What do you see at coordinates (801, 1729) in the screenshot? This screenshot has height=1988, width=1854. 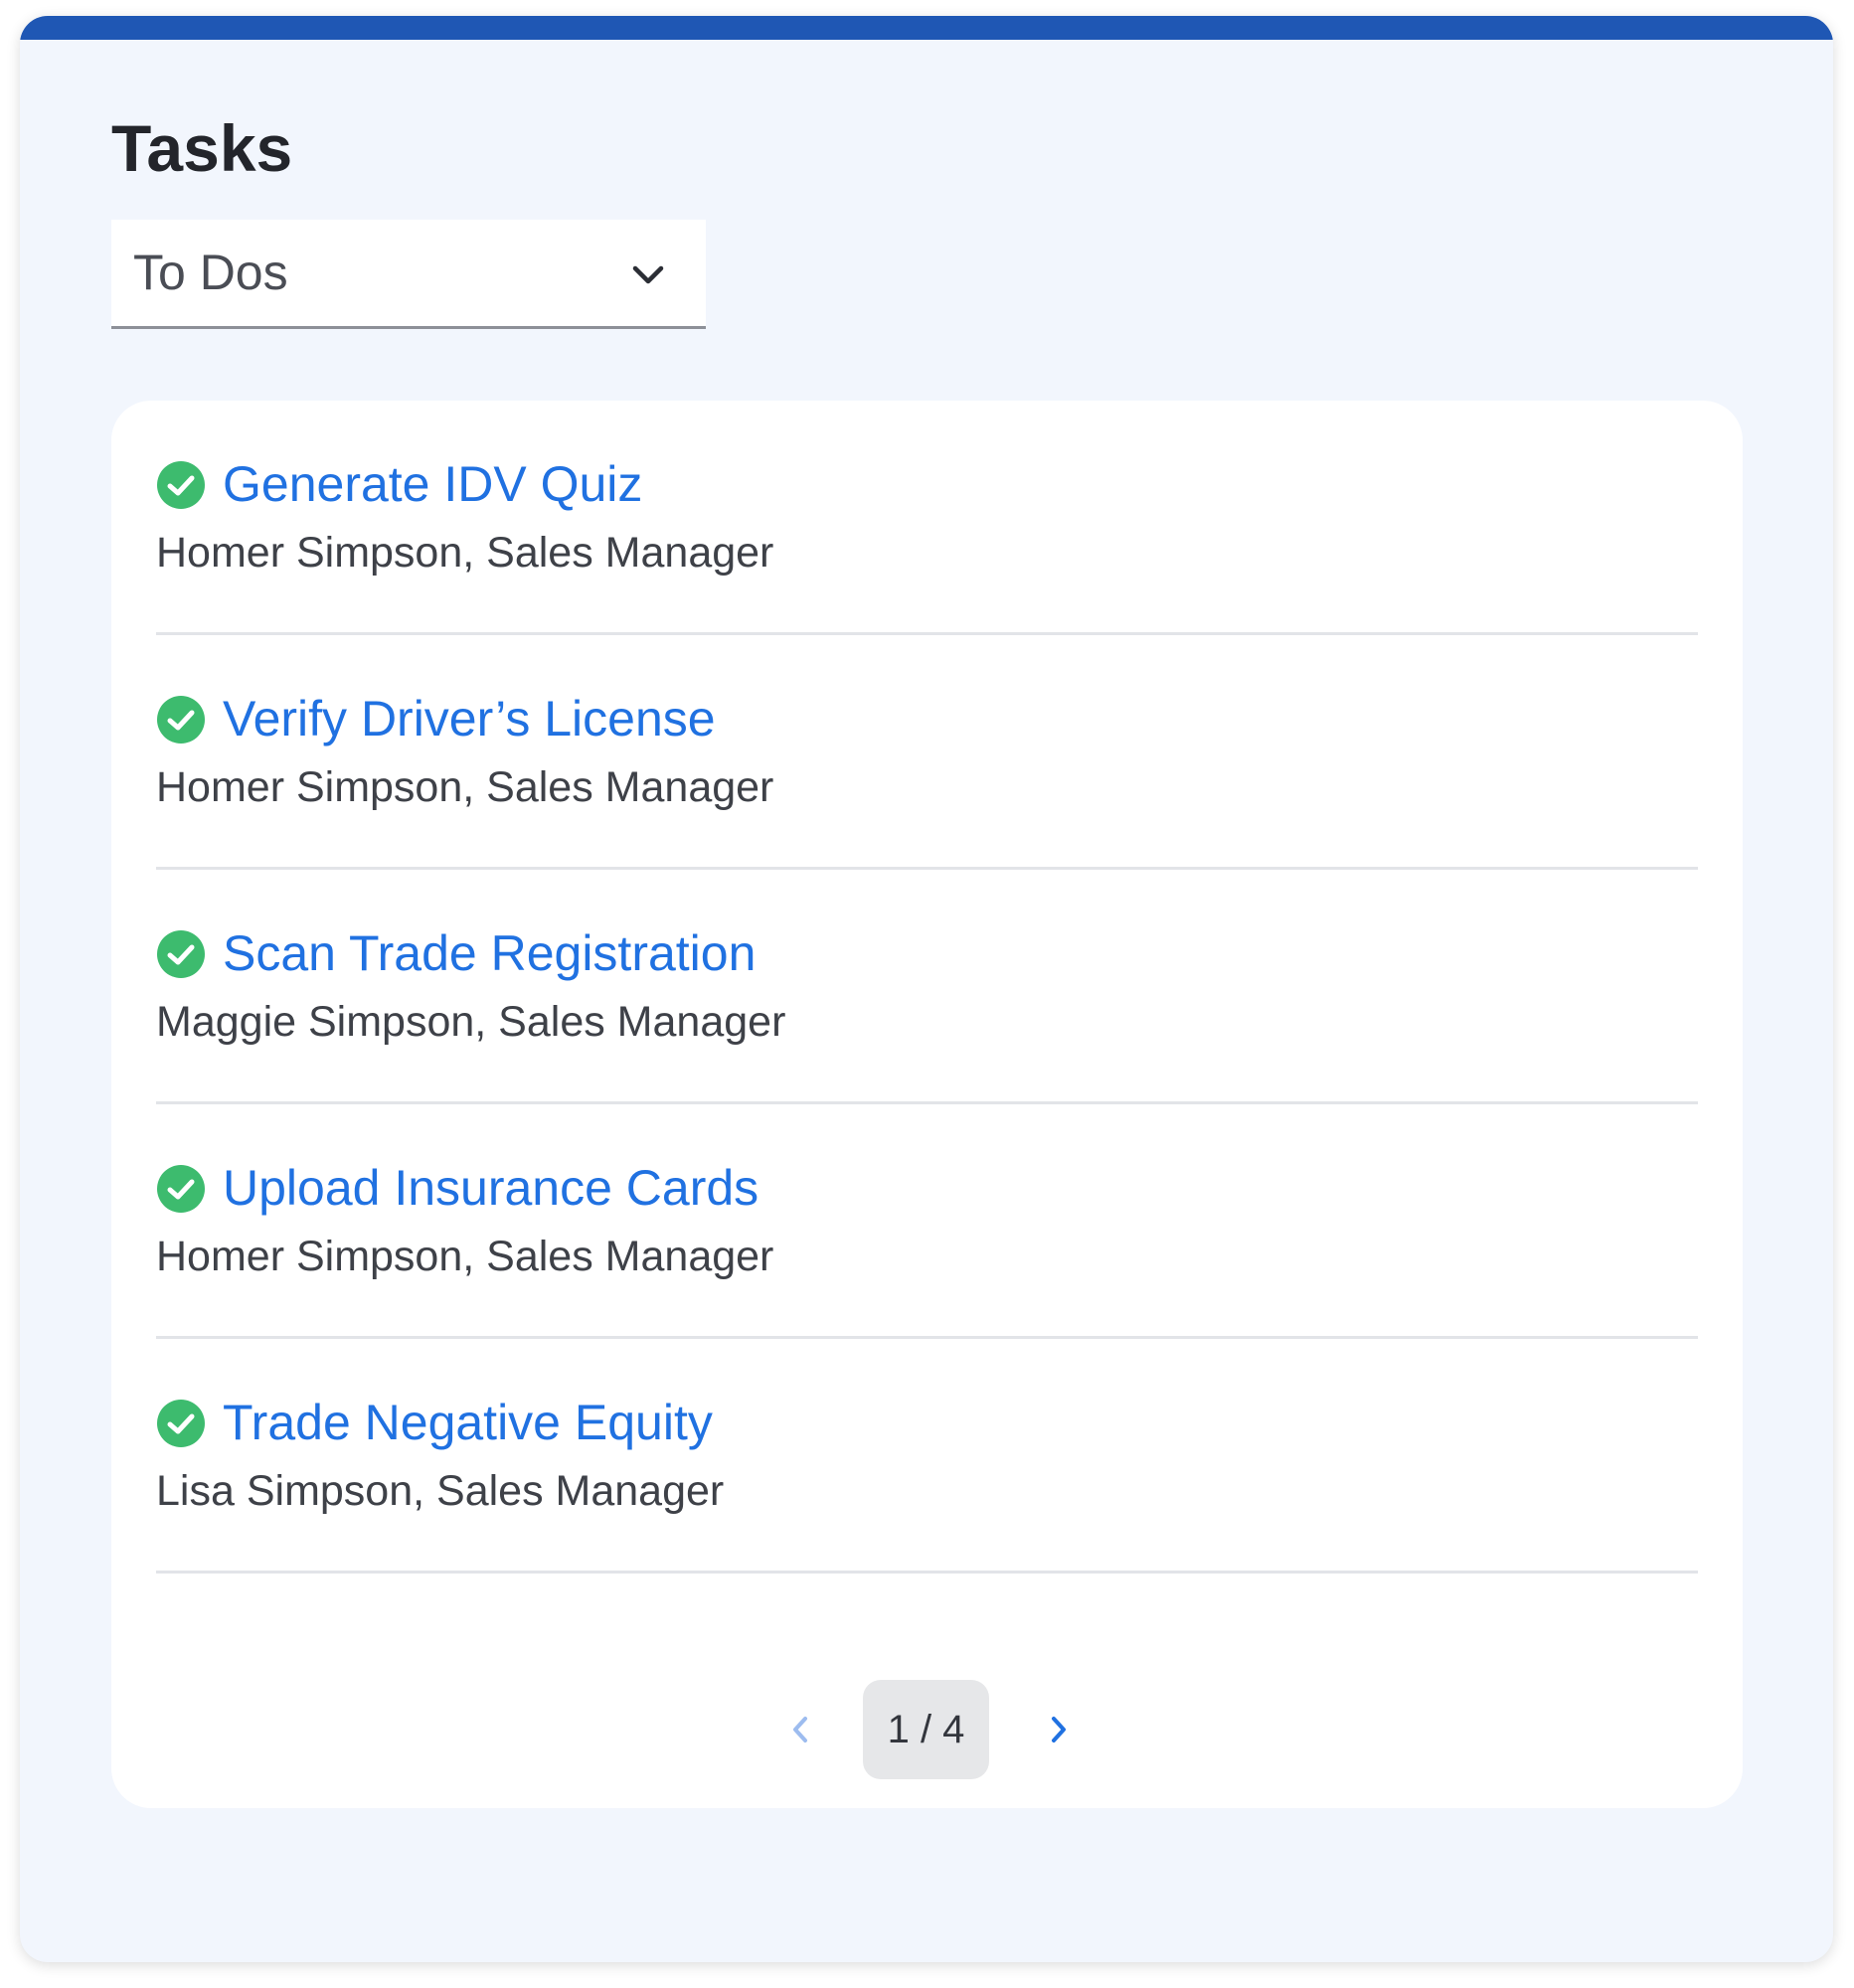 I see `chevron-left-icon` at bounding box center [801, 1729].